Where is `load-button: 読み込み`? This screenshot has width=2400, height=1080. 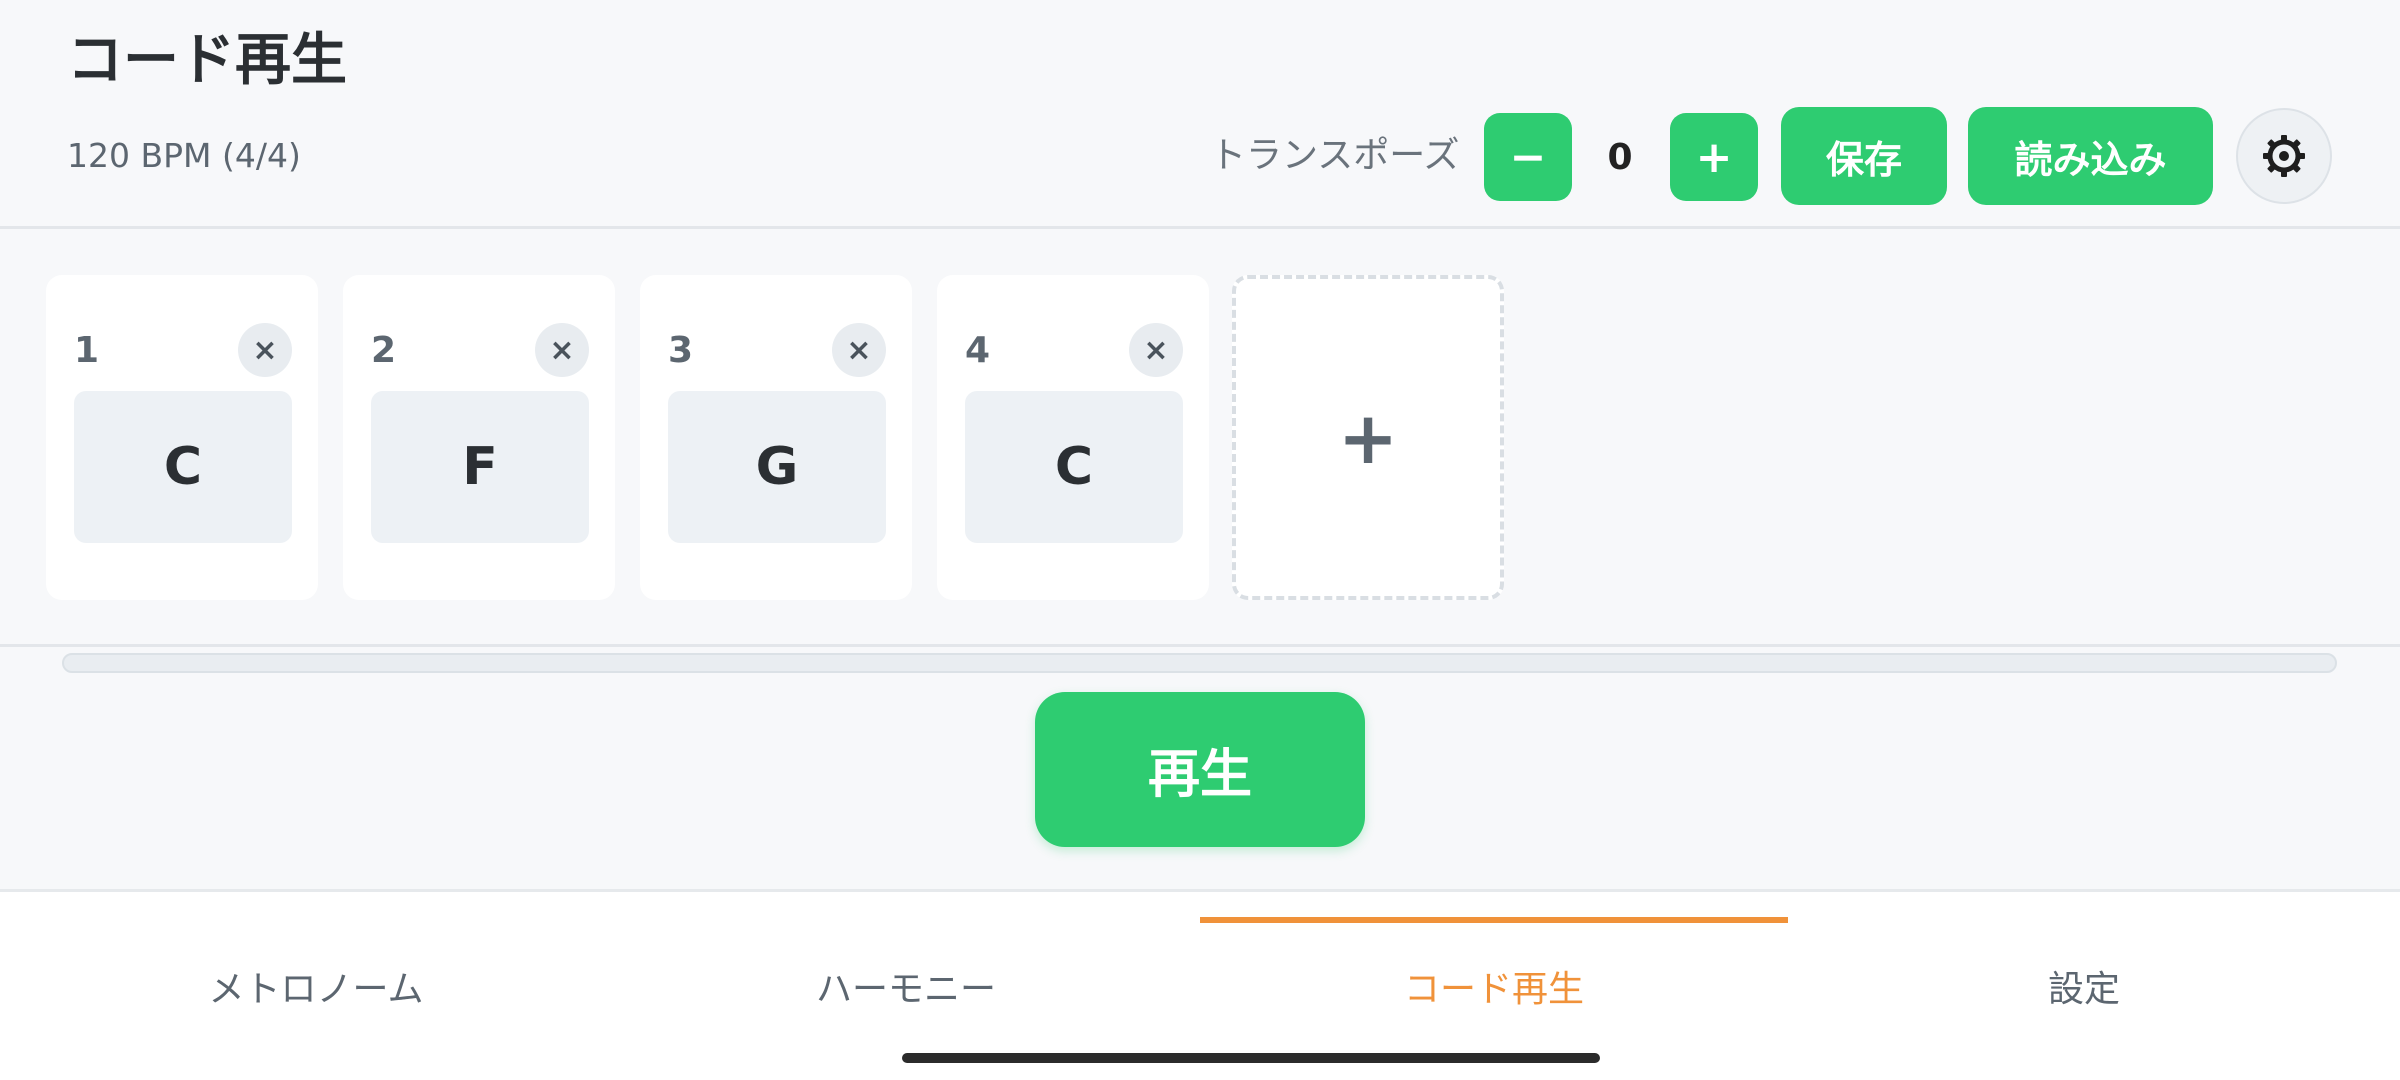
load-button: 読み込み is located at coordinates (2090, 156).